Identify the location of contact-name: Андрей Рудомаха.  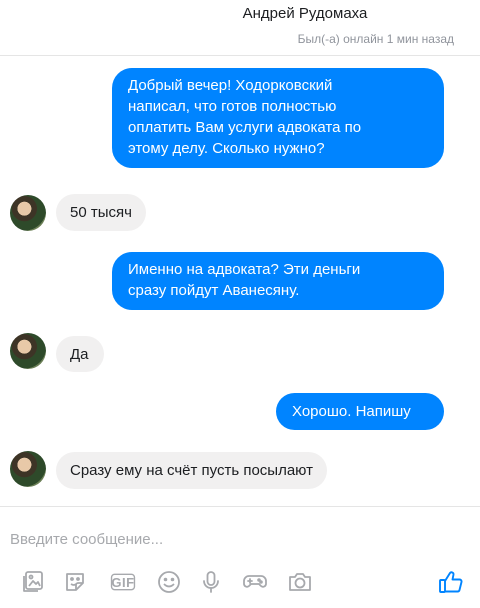
(240, 13).